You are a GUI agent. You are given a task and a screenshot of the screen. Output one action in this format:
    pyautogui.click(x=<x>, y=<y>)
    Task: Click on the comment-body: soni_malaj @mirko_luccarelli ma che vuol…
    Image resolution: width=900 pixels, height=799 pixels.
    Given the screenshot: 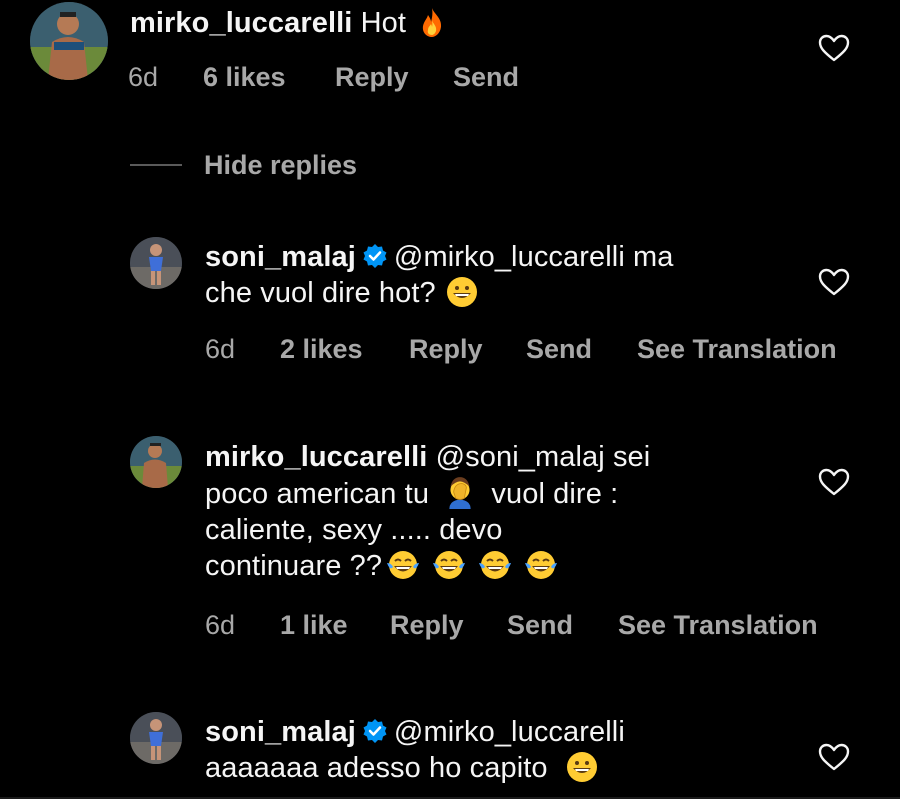 What is the action you would take?
    pyautogui.click(x=439, y=275)
    